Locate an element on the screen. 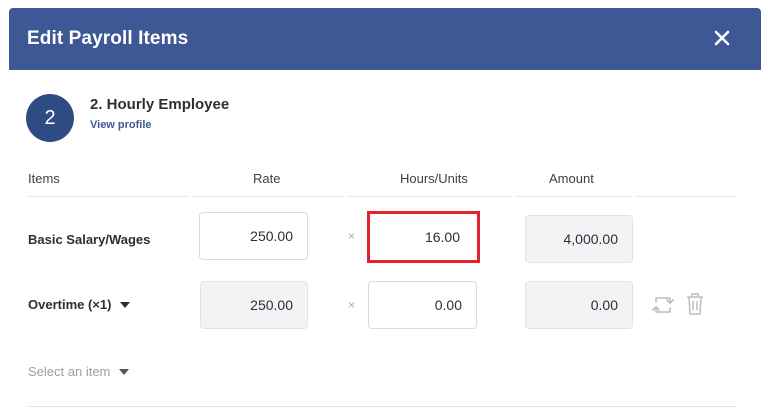  view-profile-link: View profile is located at coordinates (159, 125).